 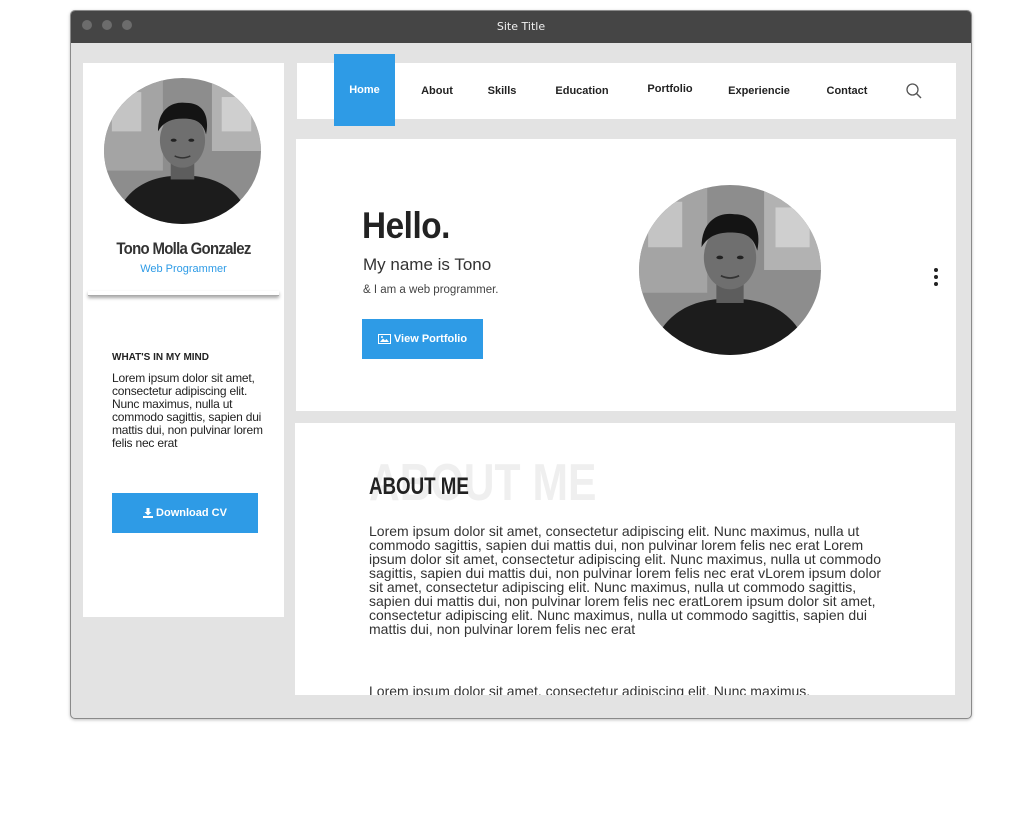 What do you see at coordinates (582, 91) in the screenshot?
I see `nav-education: Education` at bounding box center [582, 91].